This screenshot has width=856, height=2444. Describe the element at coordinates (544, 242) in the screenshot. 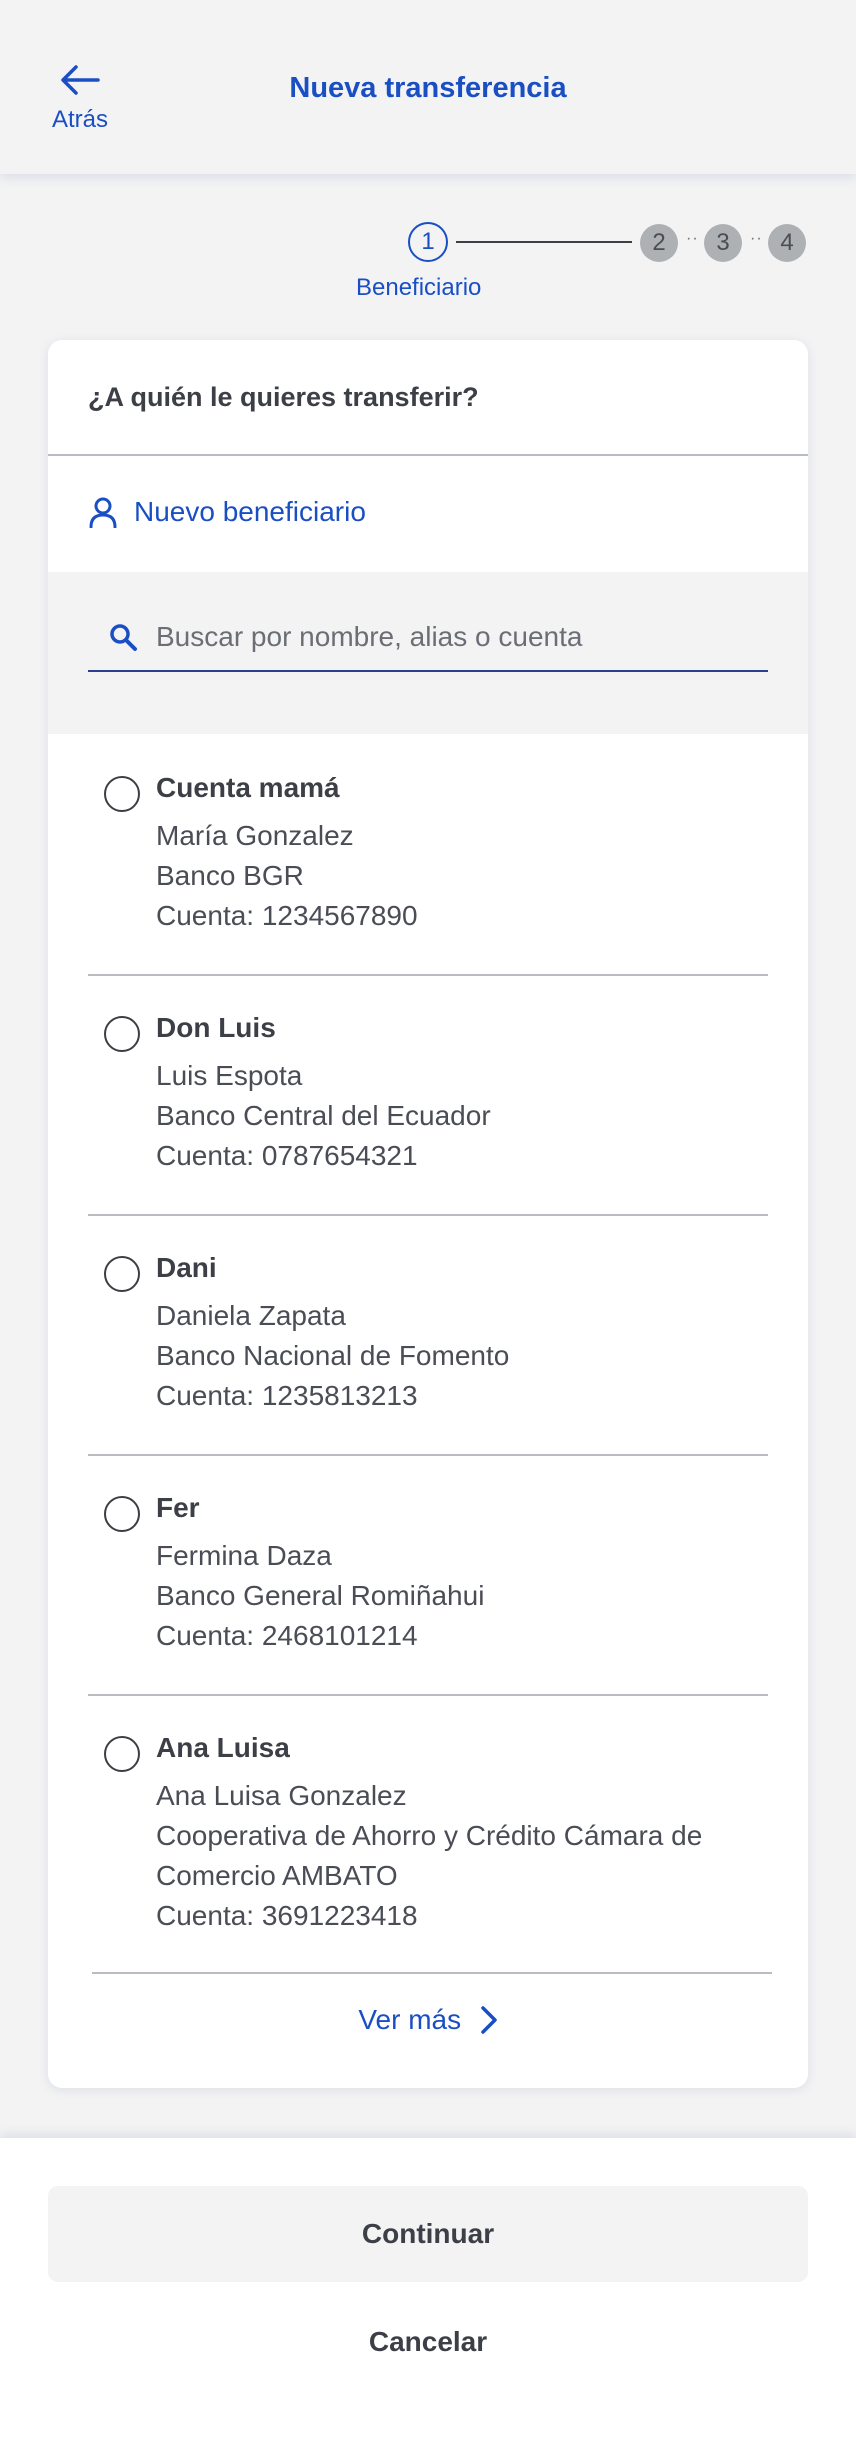

I see `step-connector` at that location.